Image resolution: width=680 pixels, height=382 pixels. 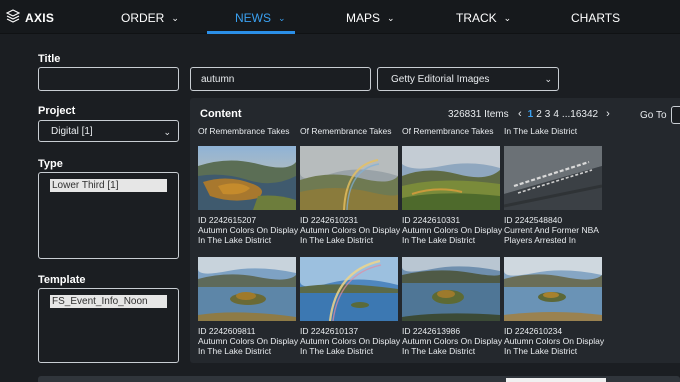 I want to click on brand-name: AXIS, so click(x=40, y=18).